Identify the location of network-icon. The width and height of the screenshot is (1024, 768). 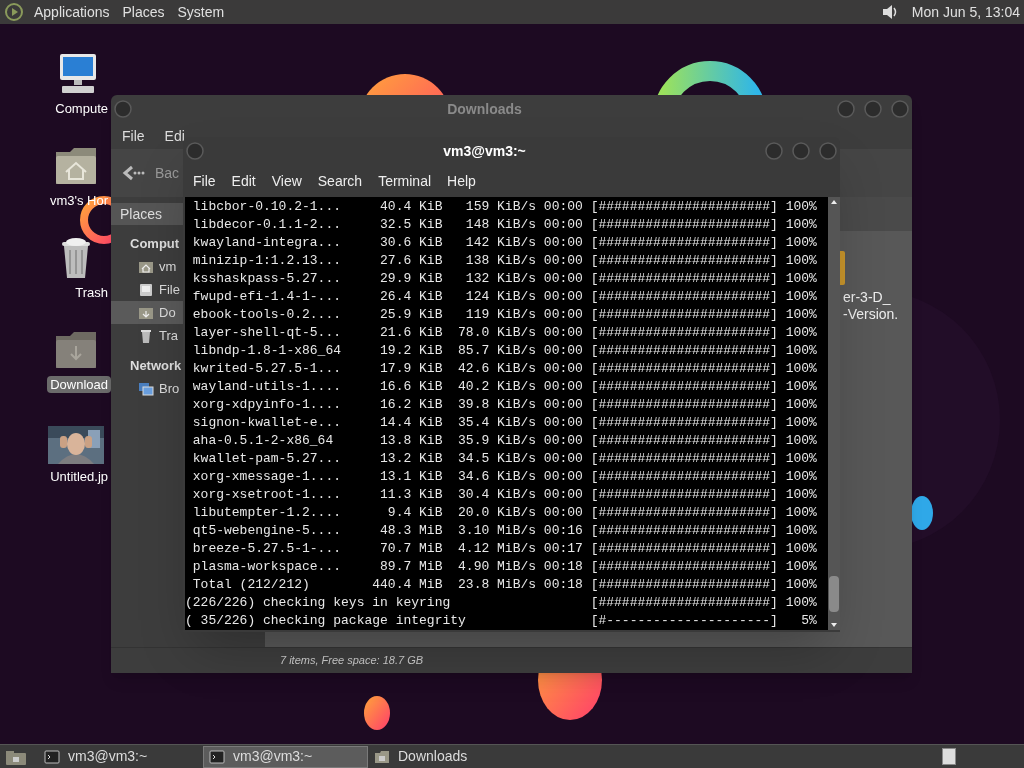
(146, 388).